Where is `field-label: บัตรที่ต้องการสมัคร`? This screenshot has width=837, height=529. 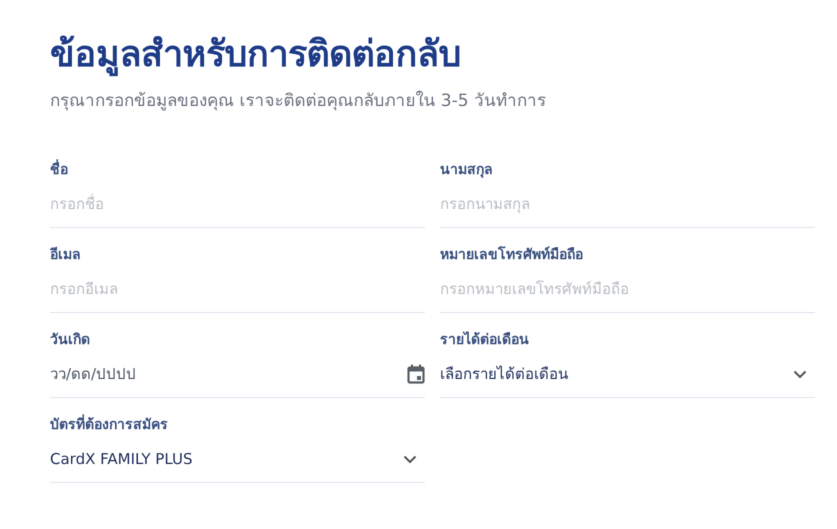 field-label: บัตรที่ต้องการสมัคร is located at coordinates (237, 425).